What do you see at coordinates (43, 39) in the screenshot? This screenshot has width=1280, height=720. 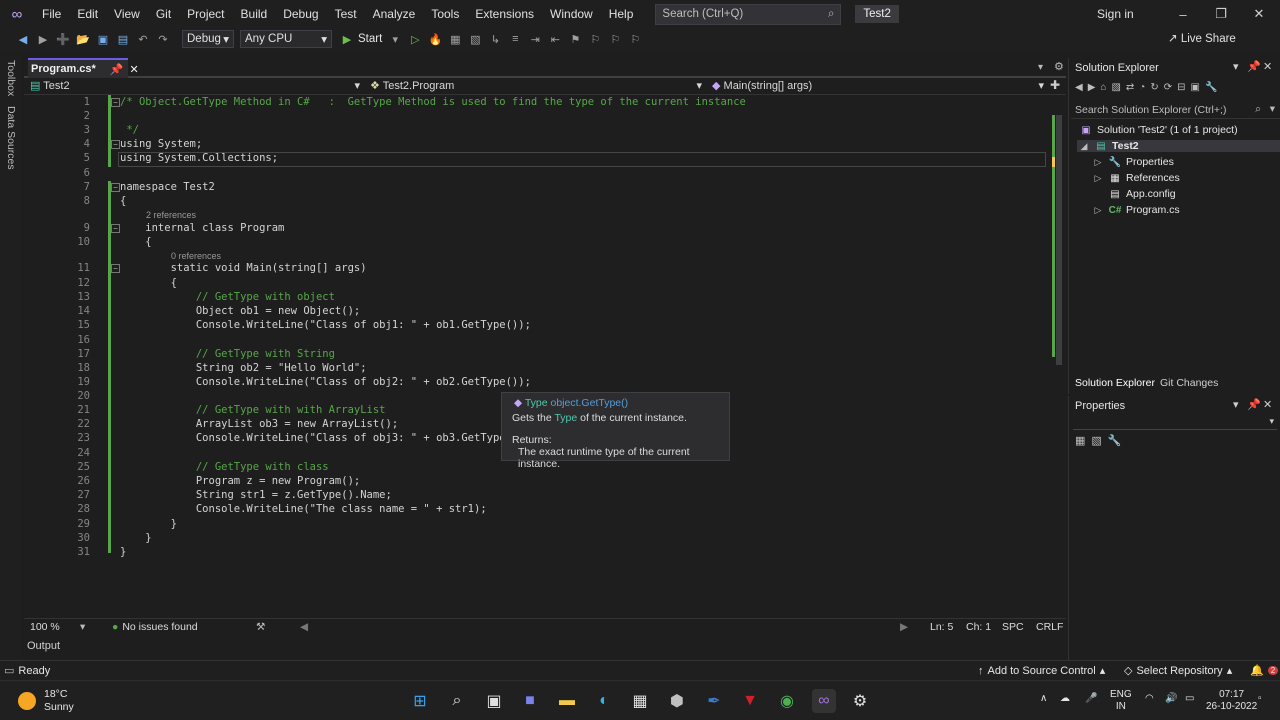 I see `forward-icon: ▶` at bounding box center [43, 39].